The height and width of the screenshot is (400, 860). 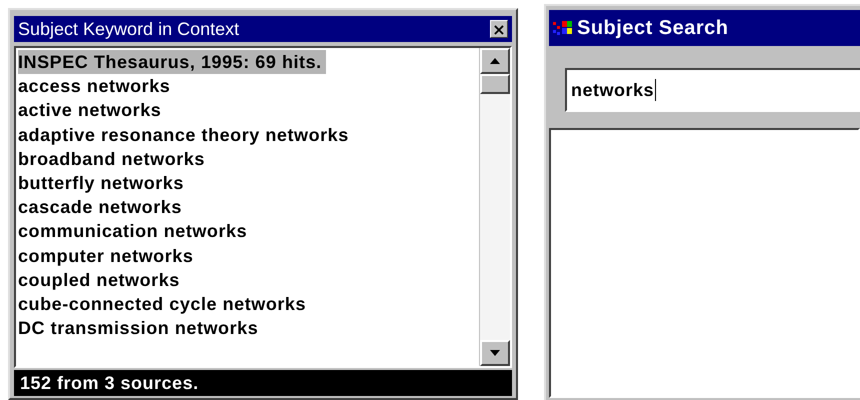 I want to click on list-item: coupled networks, so click(x=101, y=280).